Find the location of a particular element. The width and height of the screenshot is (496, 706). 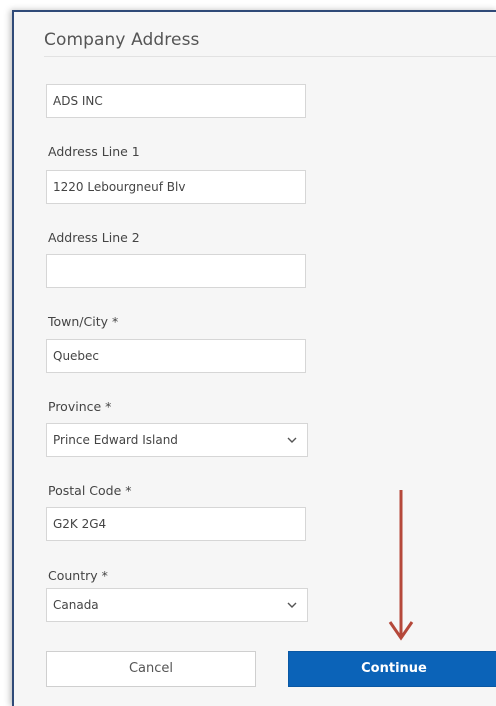

country-select: Canada is located at coordinates (177, 605).